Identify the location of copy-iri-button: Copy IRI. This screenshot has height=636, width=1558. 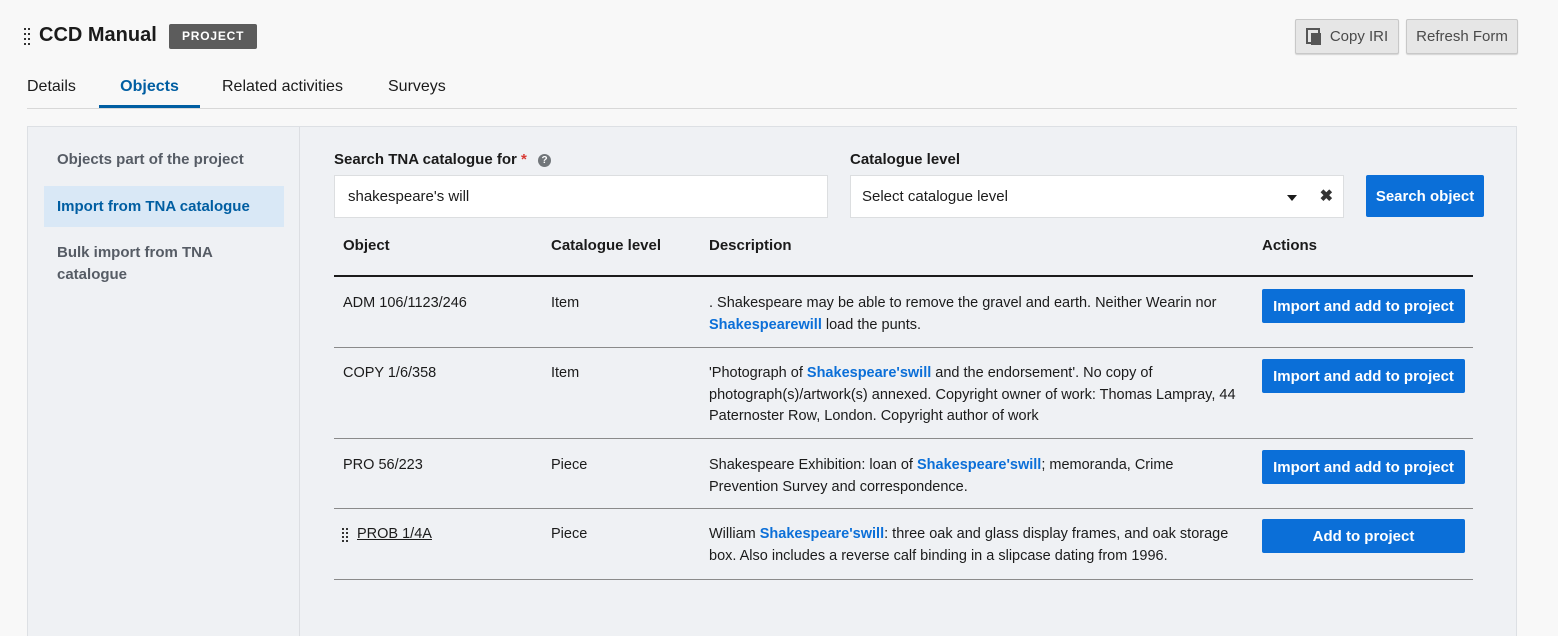
(1347, 36).